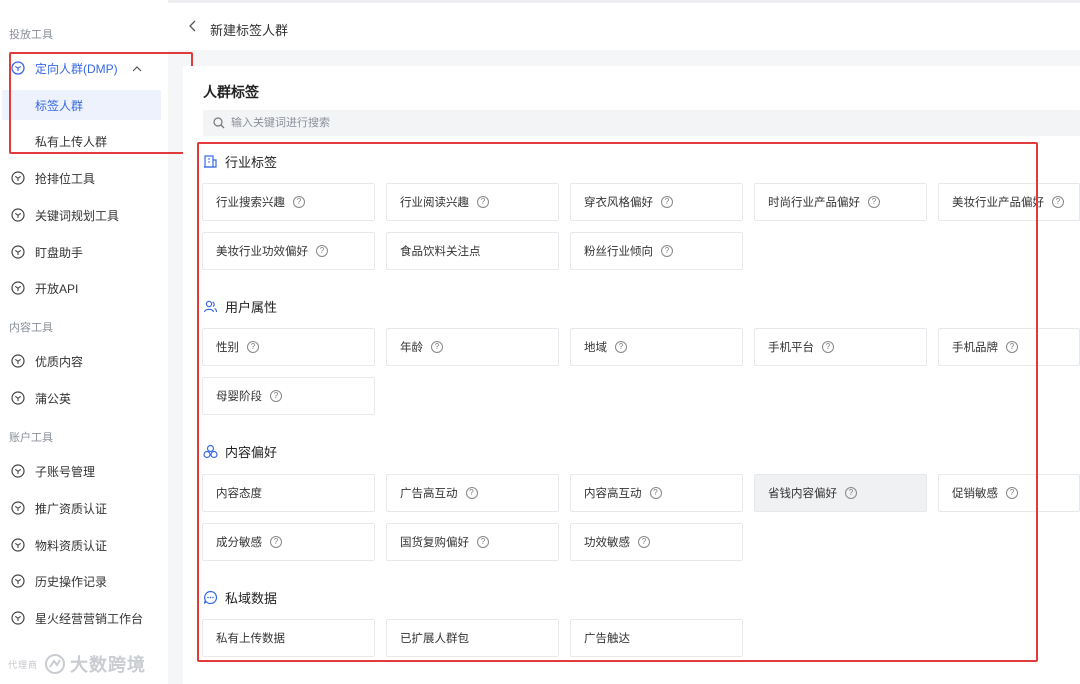  Describe the element at coordinates (77, 215) in the screenshot. I see `sidebar-item-label: 关键词规划工具` at that location.